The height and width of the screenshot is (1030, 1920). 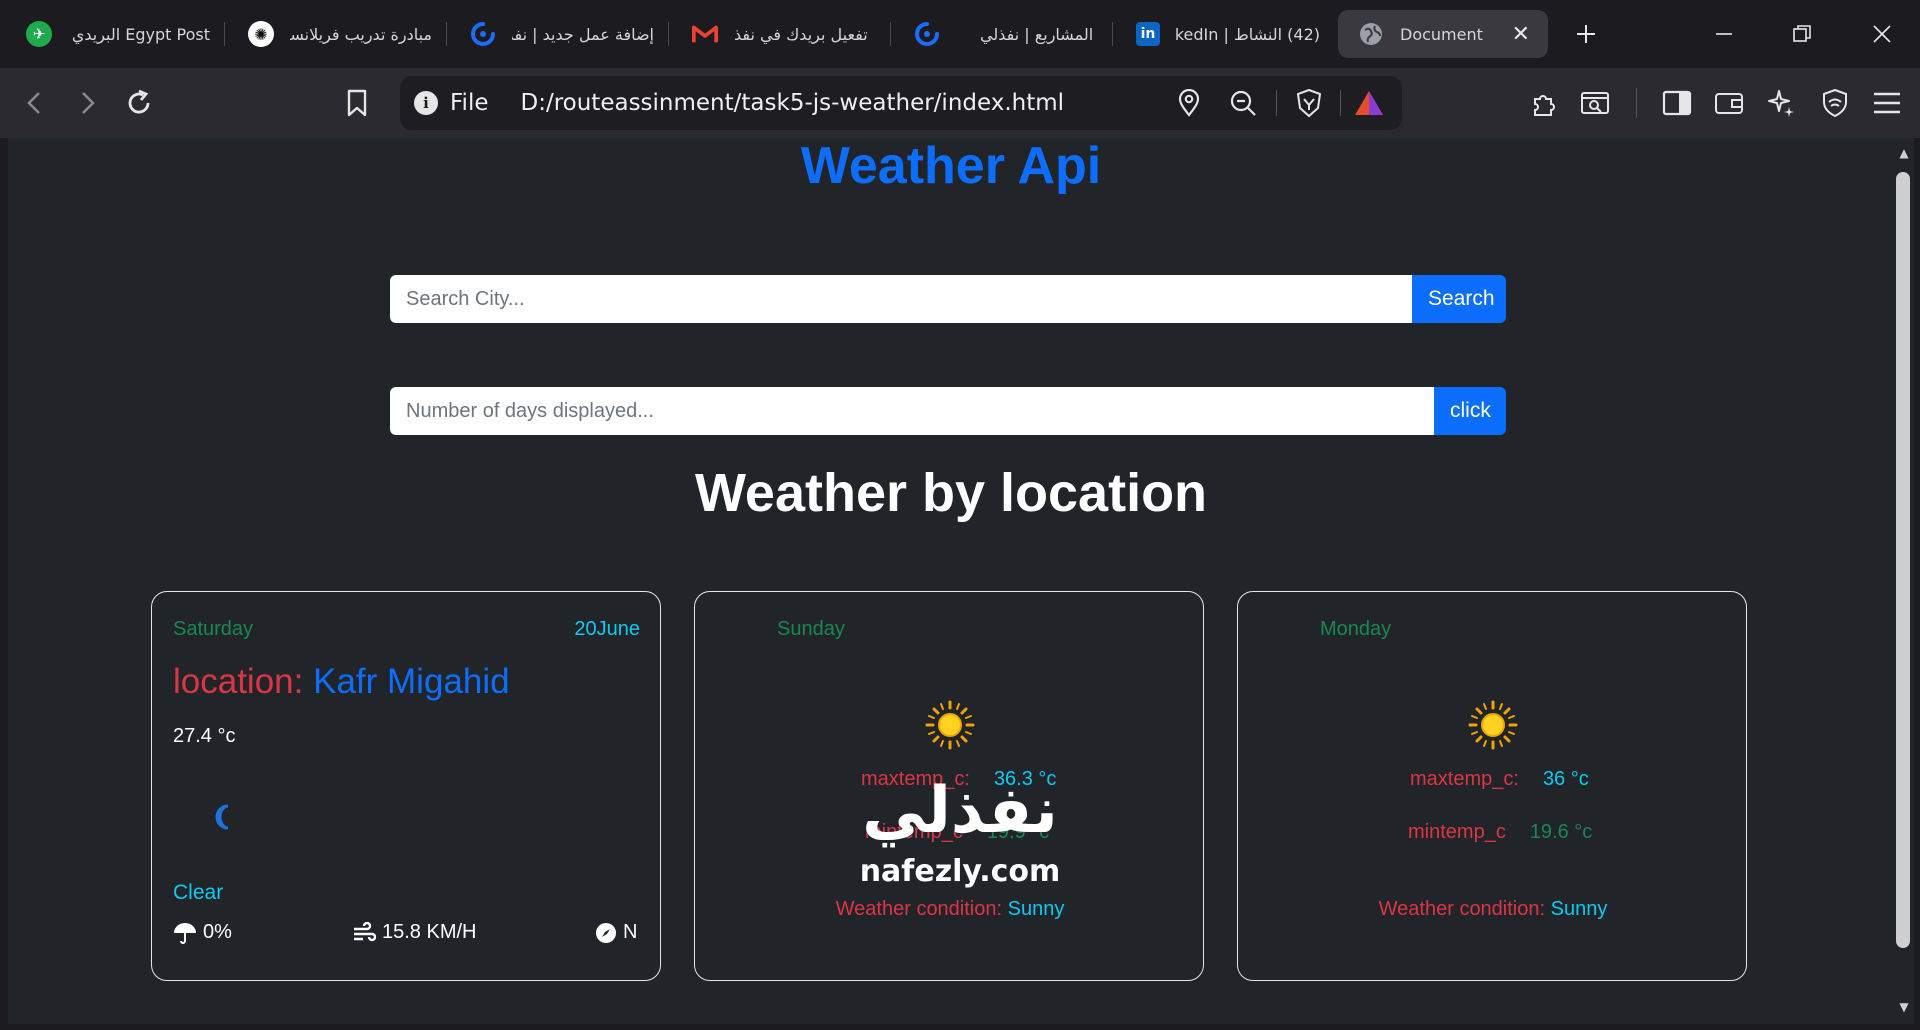 What do you see at coordinates (1903, 560) in the screenshot?
I see `scrollbar-thumb` at bounding box center [1903, 560].